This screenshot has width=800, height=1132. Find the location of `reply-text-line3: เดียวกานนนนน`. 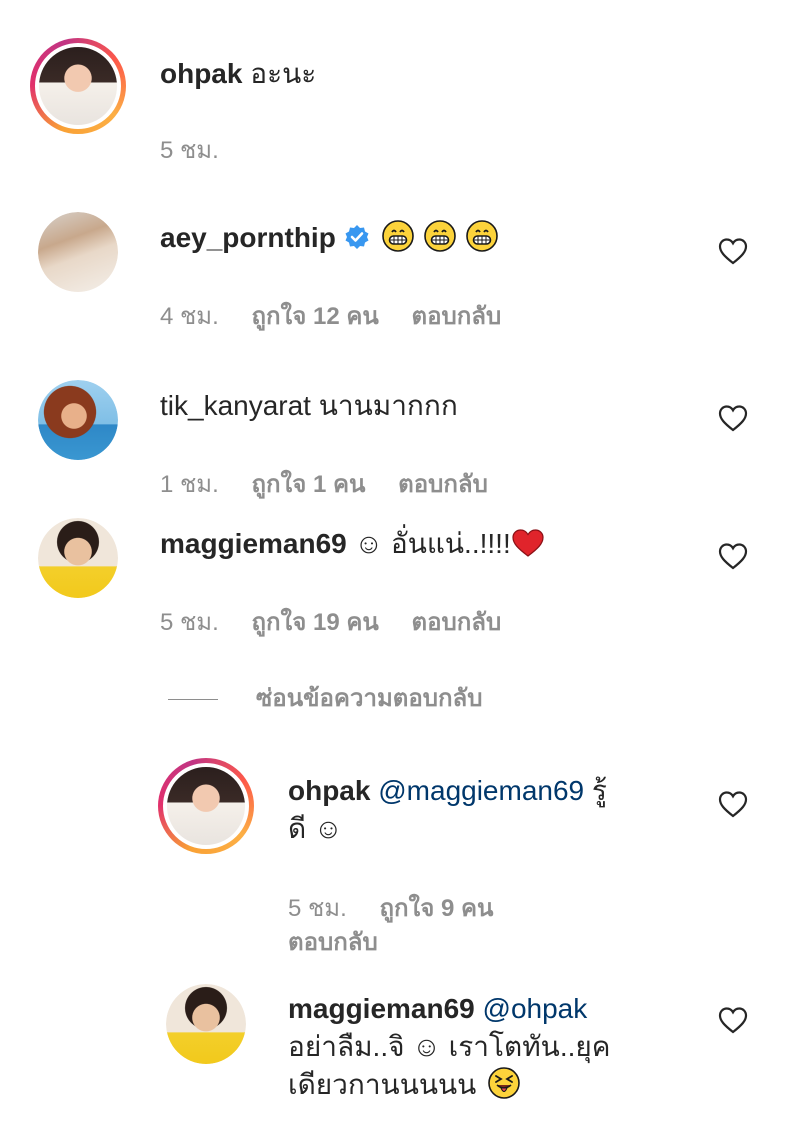

reply-text-line3: เดียวกานนนนน is located at coordinates (382, 1084).